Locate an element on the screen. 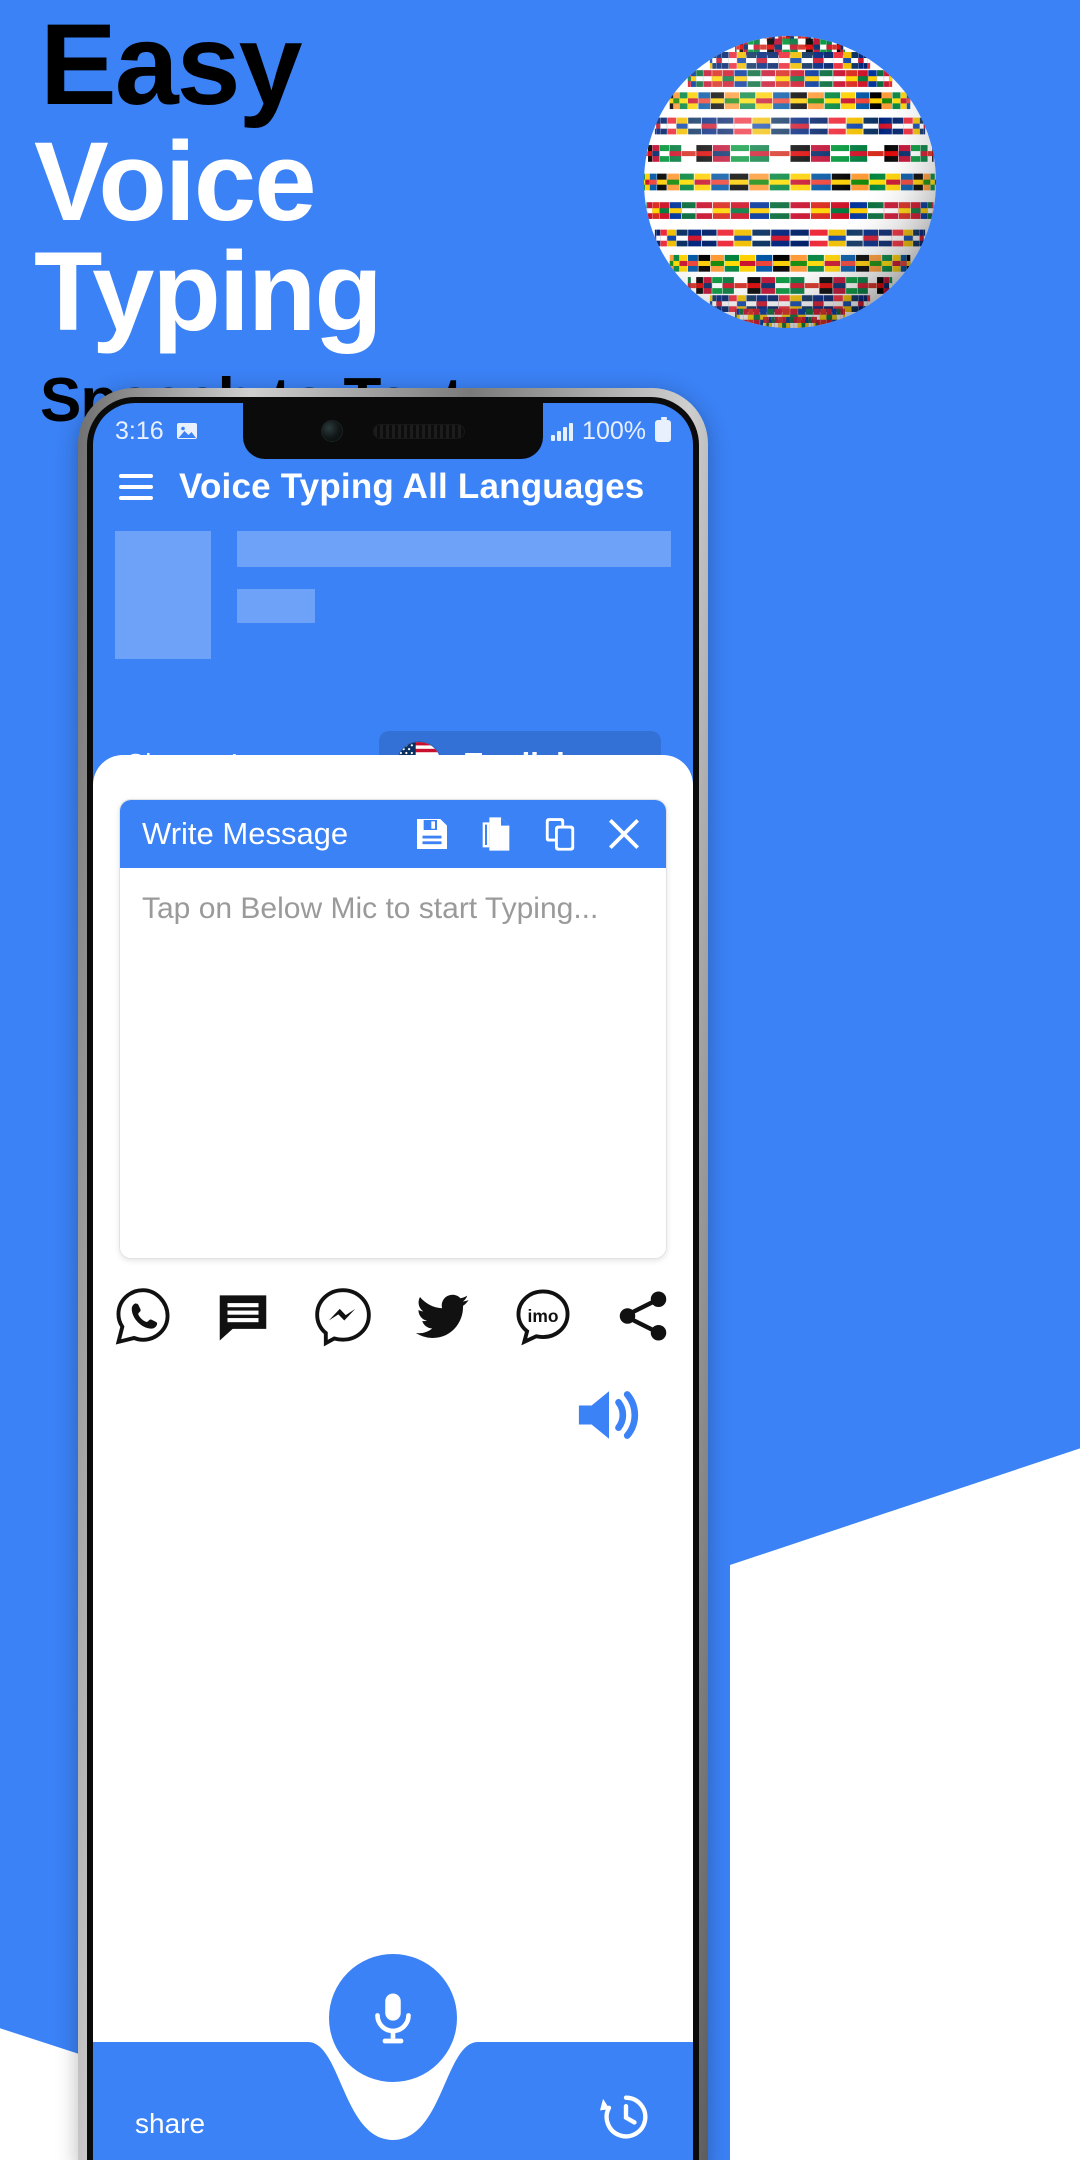 This screenshot has width=1080, height=2160. battery-full-icon is located at coordinates (663, 429).